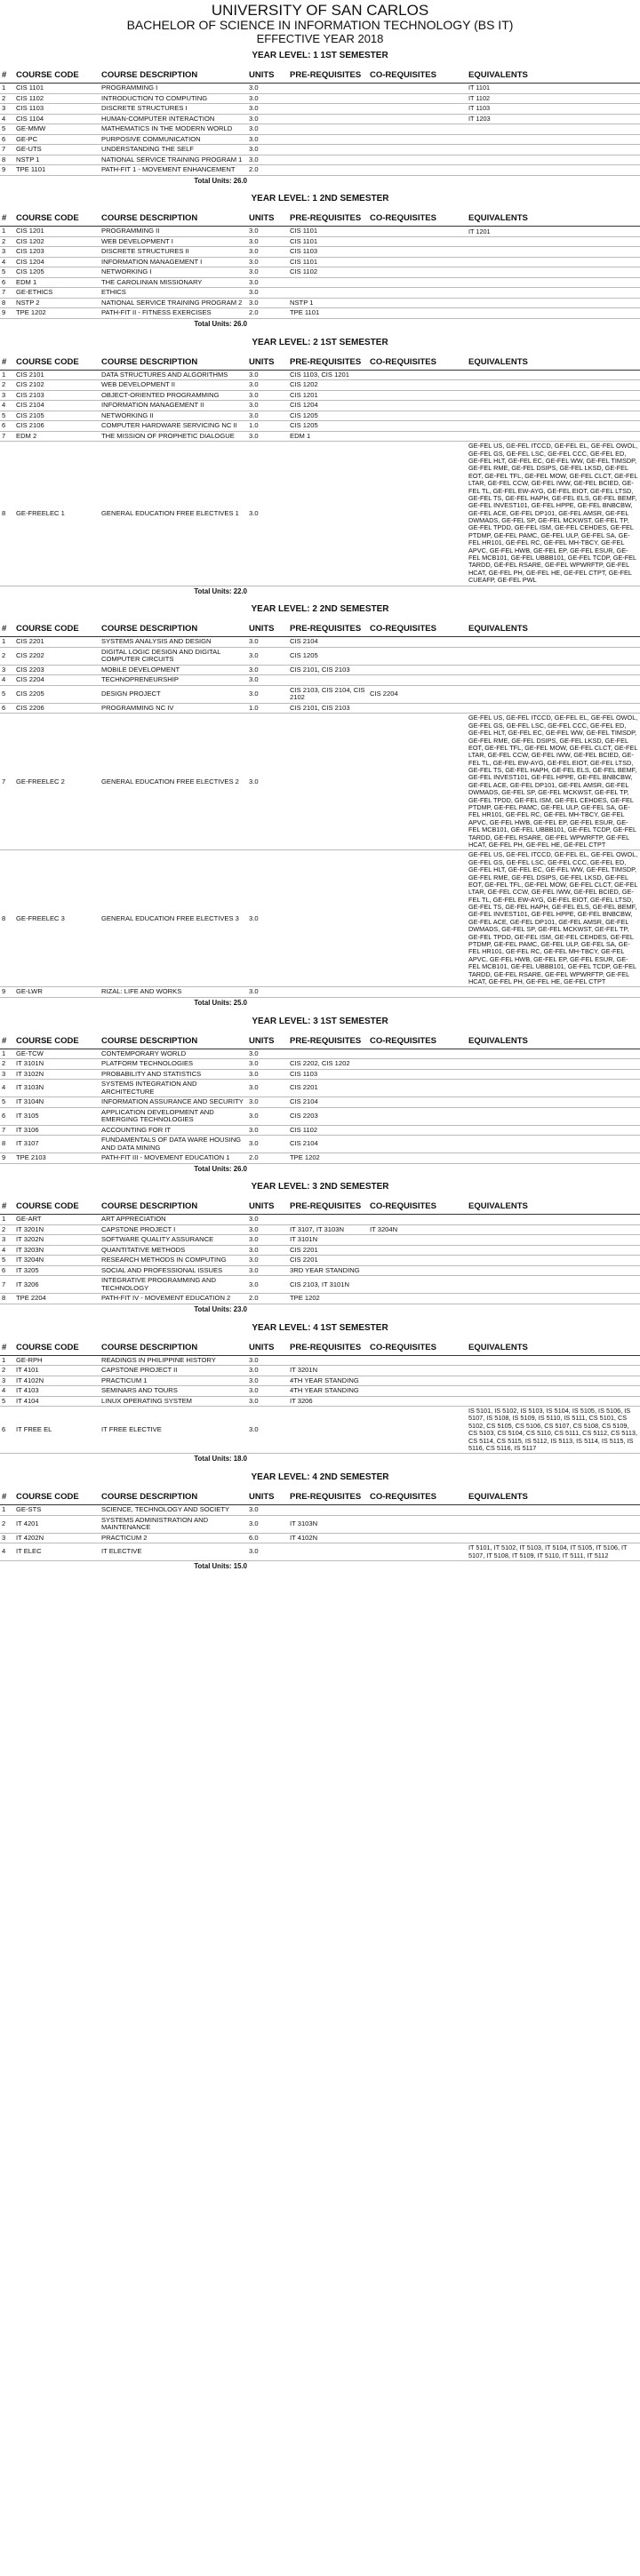 This screenshot has width=640, height=2576. I want to click on course-description-cell: WEB DEVELOPMENT II, so click(173, 385).